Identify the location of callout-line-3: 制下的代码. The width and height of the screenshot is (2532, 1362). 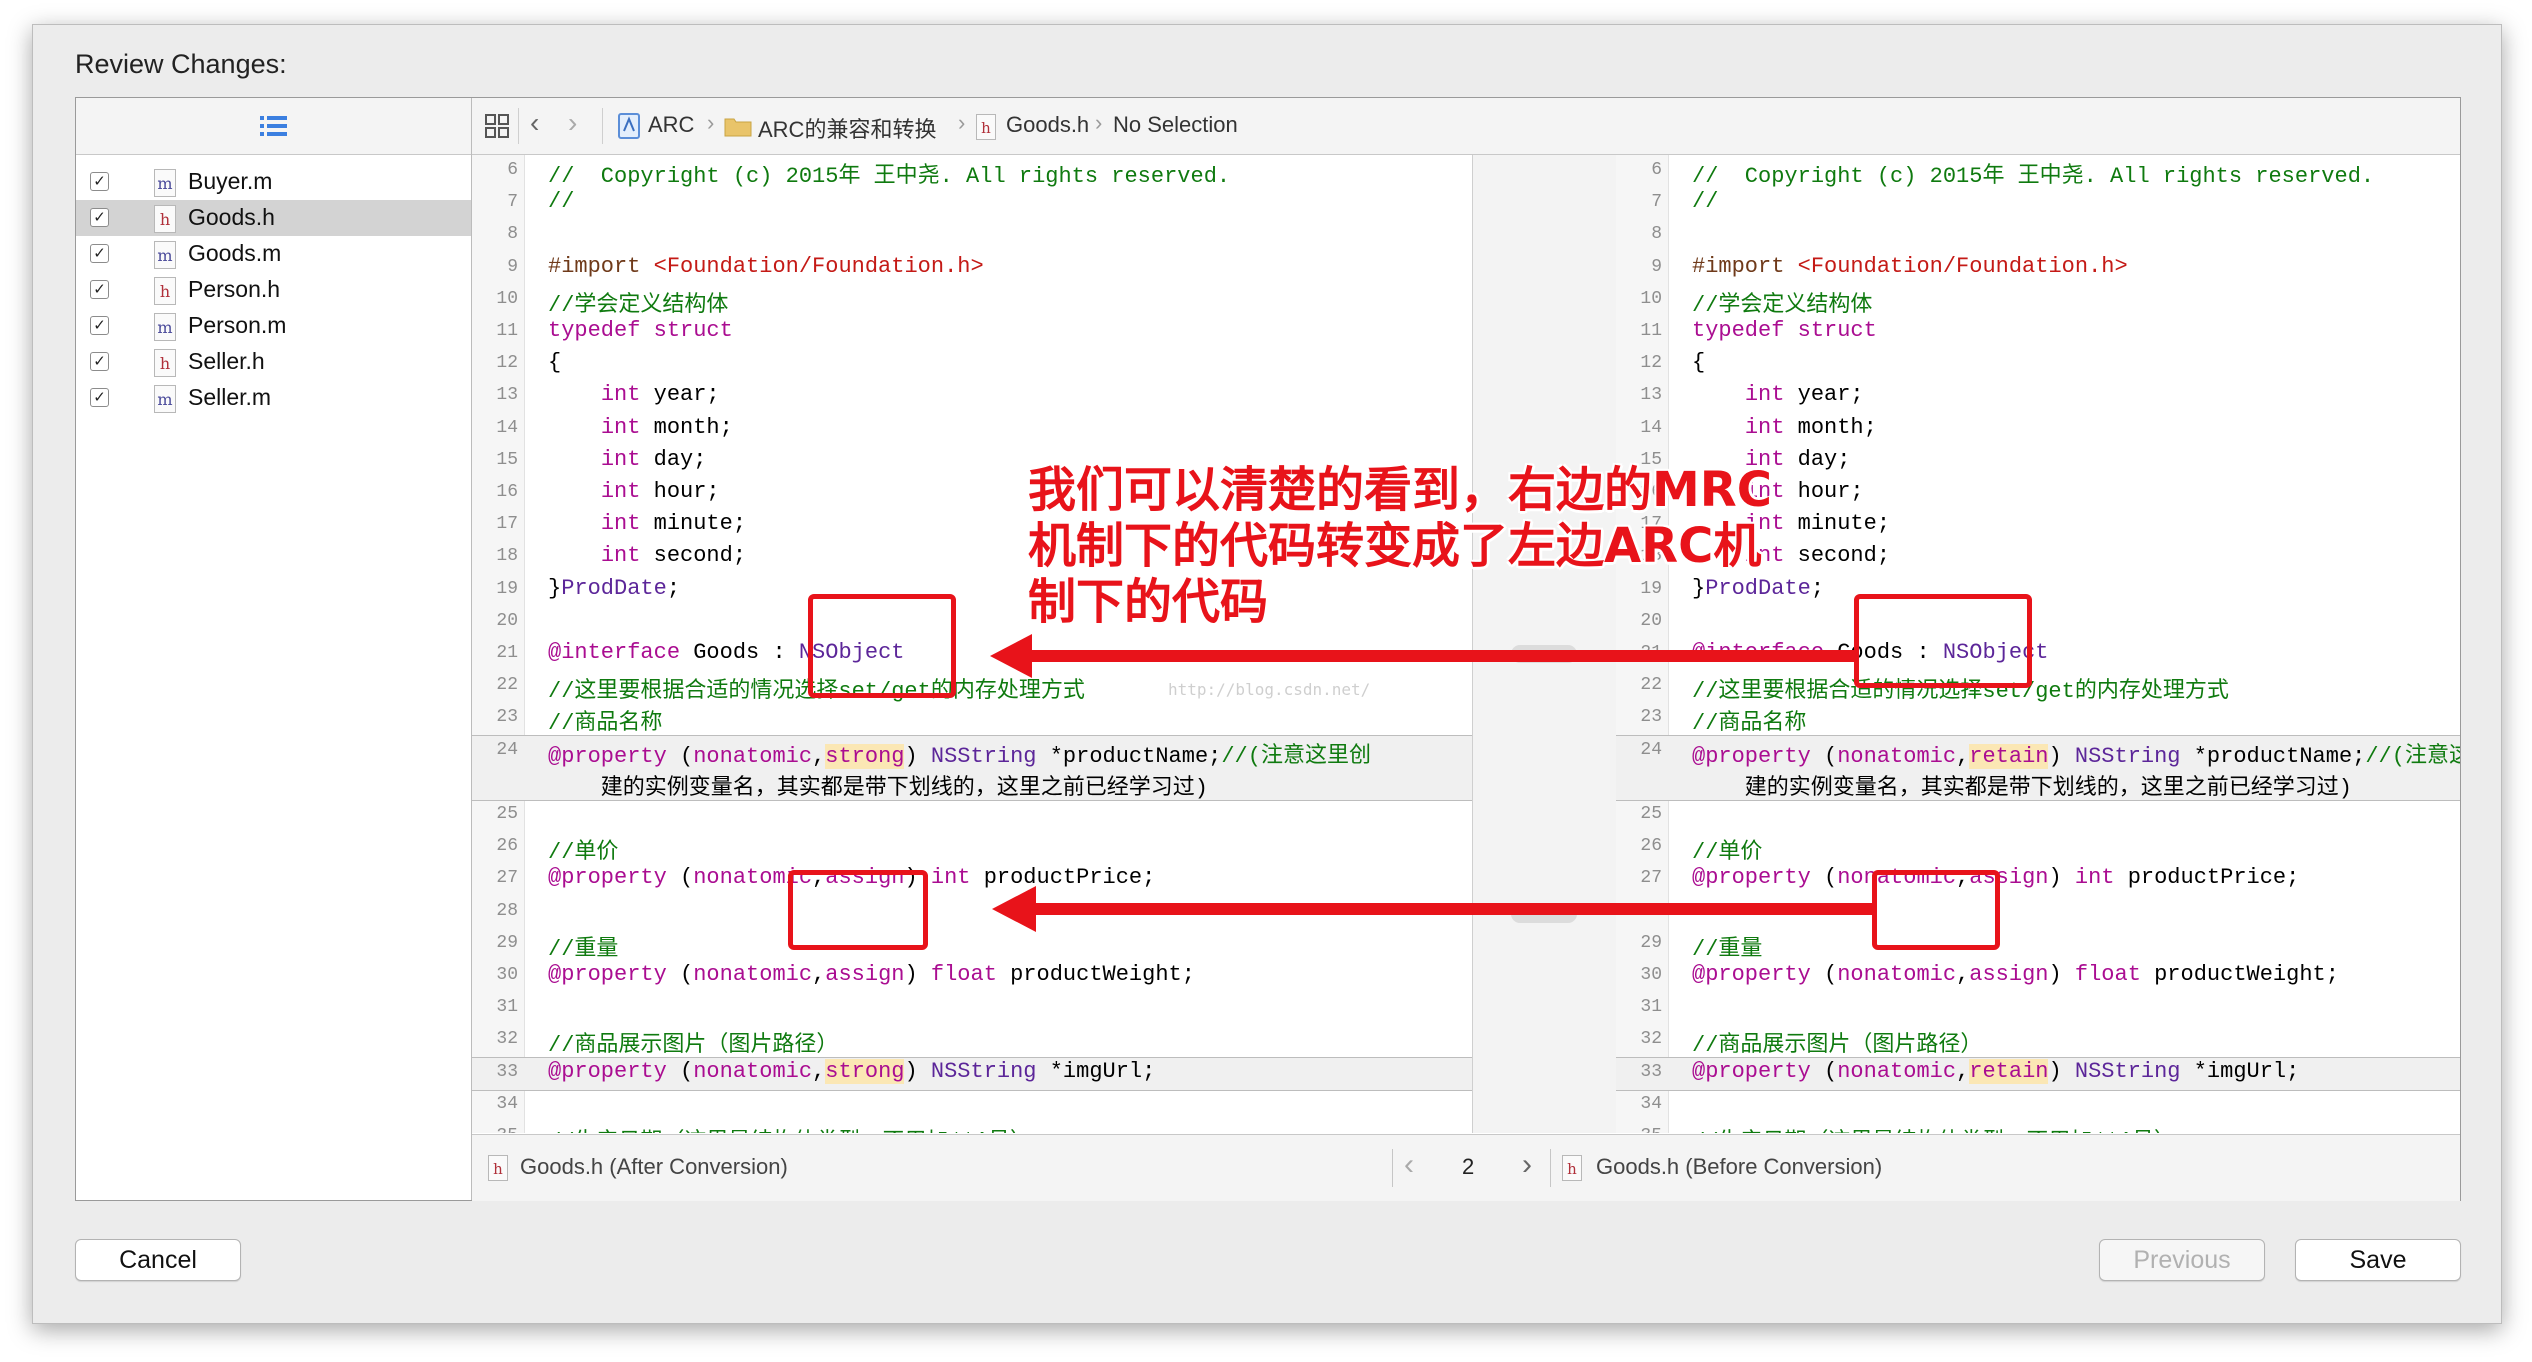
(1148, 602).